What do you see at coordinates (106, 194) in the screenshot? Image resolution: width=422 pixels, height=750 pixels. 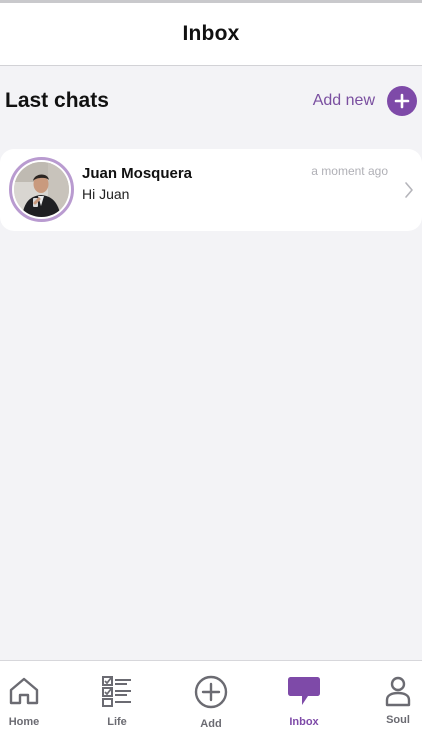 I see `chat-message-preview: Hi Juan` at bounding box center [106, 194].